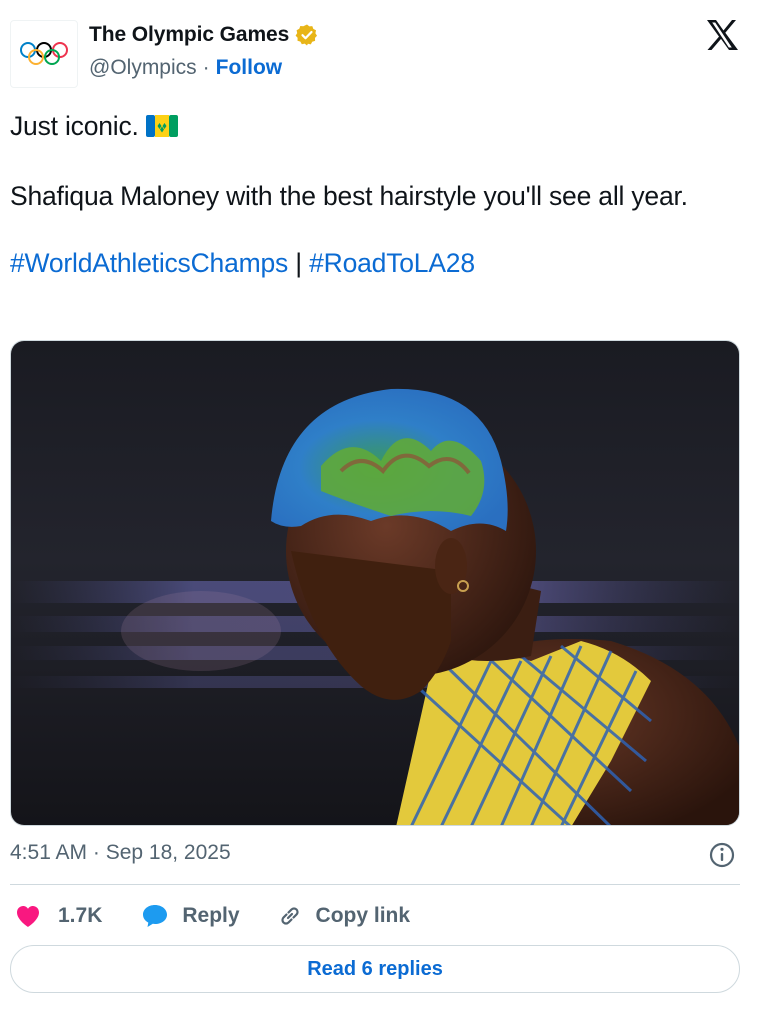 This screenshot has width=760, height=1014. I want to click on tweet-hashtags: #WorldAthleticsChamps | #RoadToLA28, so click(375, 263).